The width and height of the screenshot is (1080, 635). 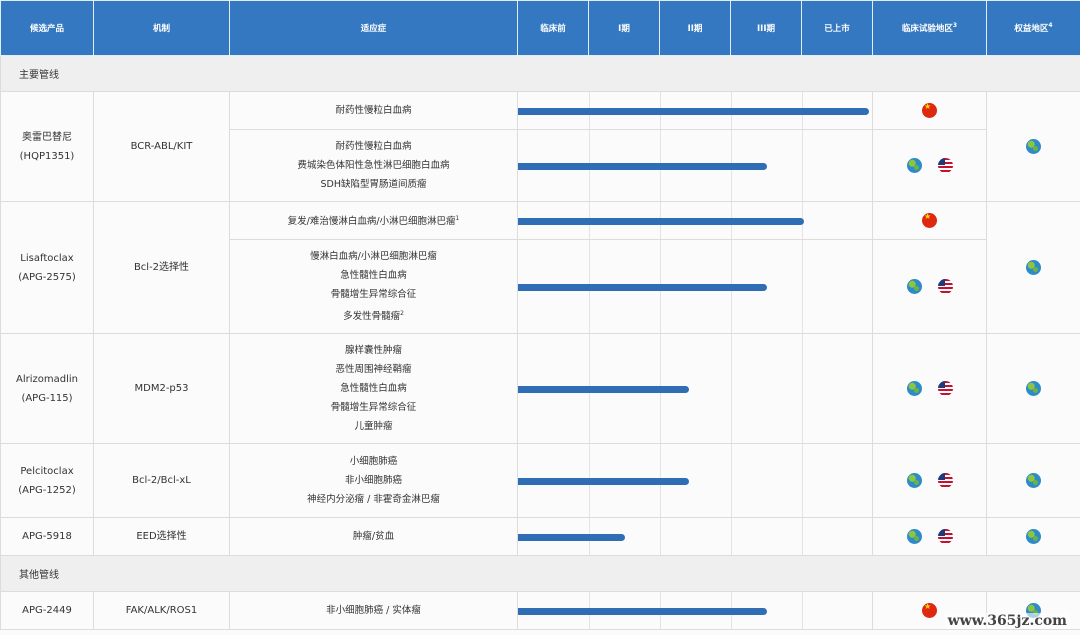 What do you see at coordinates (47, 536) in the screenshot?
I see `product-cell: APG-5918` at bounding box center [47, 536].